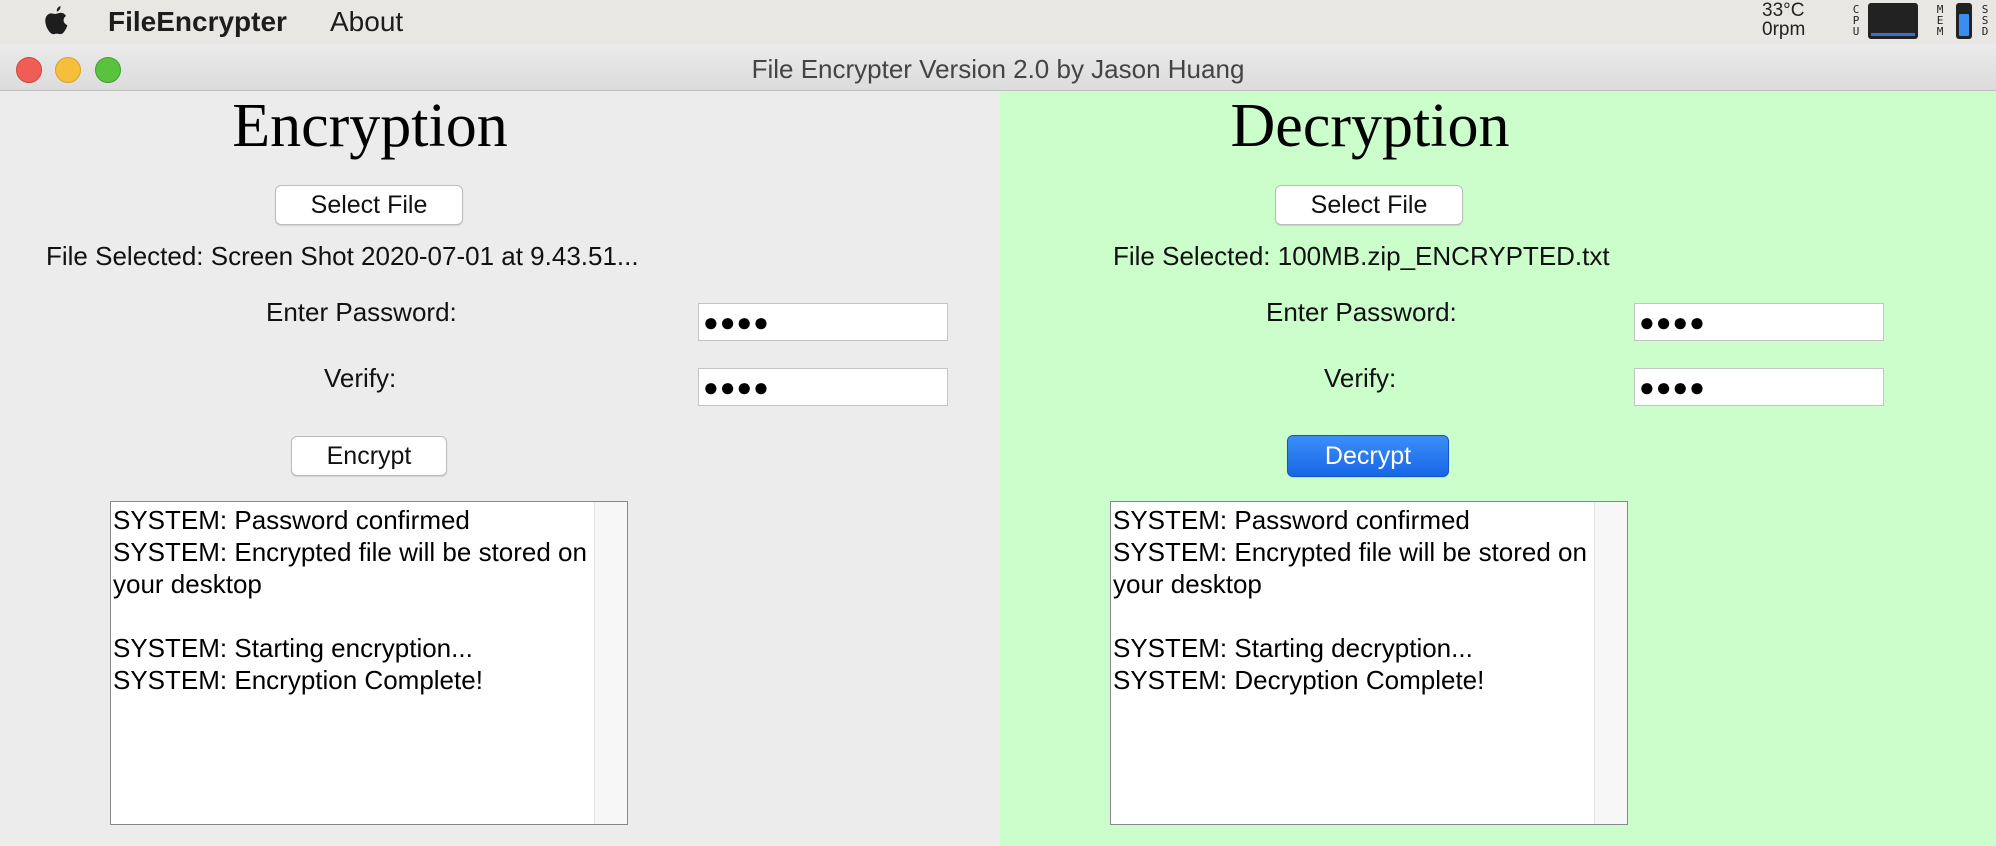  I want to click on decrypt-password-field: ●●●●, so click(1759, 322).